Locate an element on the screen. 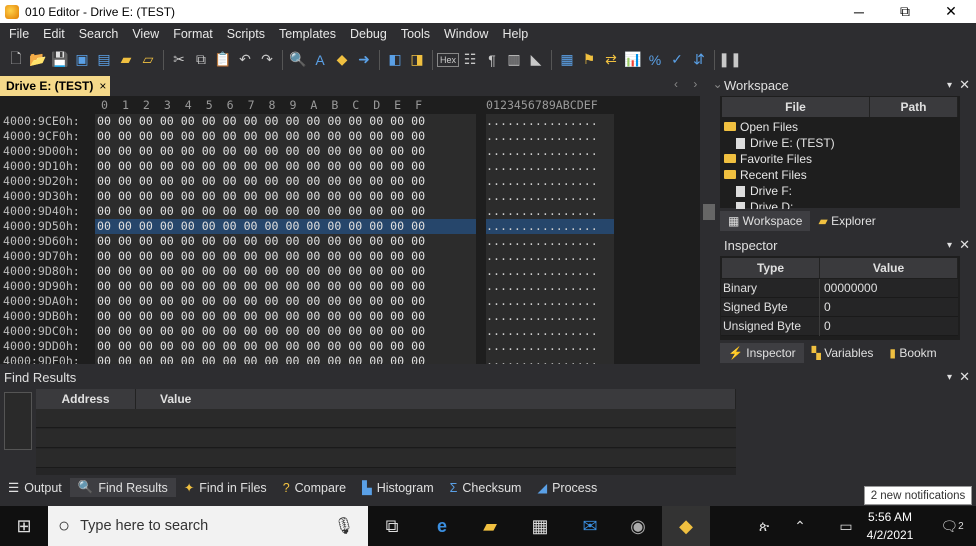 Image resolution: width=976 pixels, height=546 pixels. microphone-icon: 🎙 is located at coordinates (344, 526).